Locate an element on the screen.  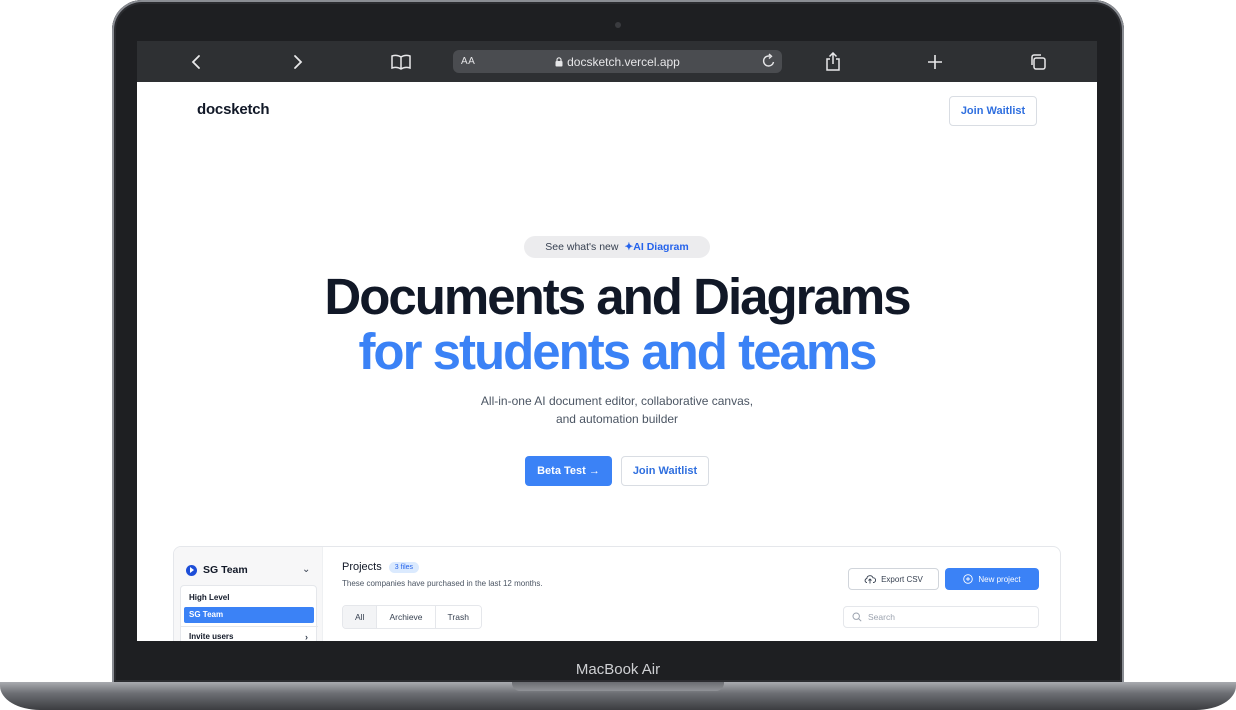
export-csv-label: Export CSV is located at coordinates (902, 579).